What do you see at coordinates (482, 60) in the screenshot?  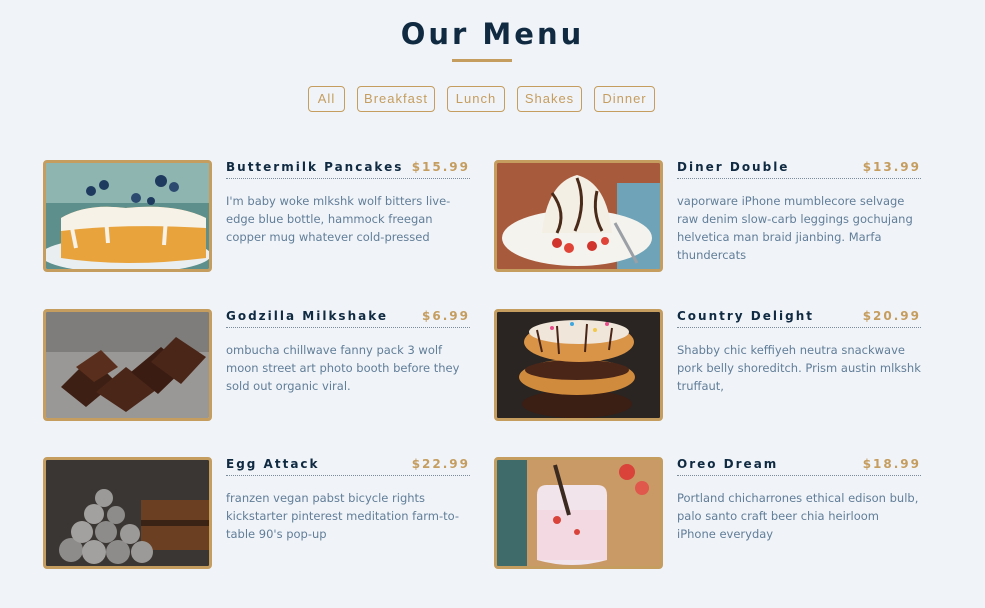 I see `title-underline` at bounding box center [482, 60].